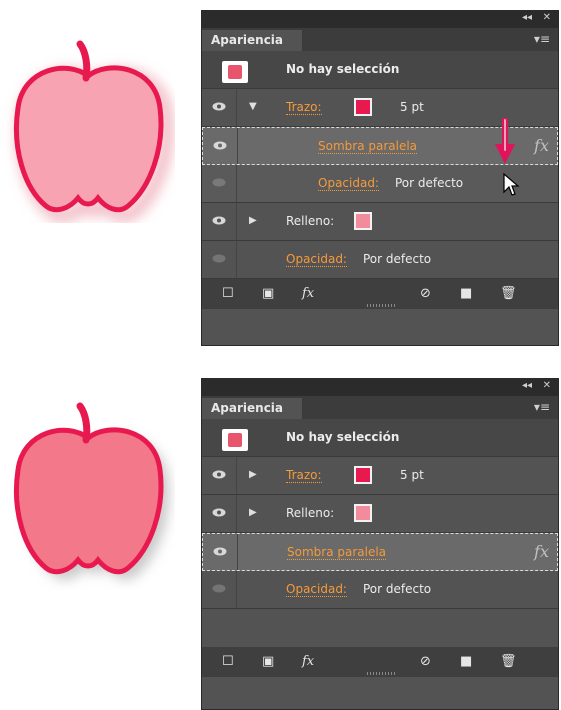  I want to click on expand-triangle-down-icon: ▼, so click(253, 106).